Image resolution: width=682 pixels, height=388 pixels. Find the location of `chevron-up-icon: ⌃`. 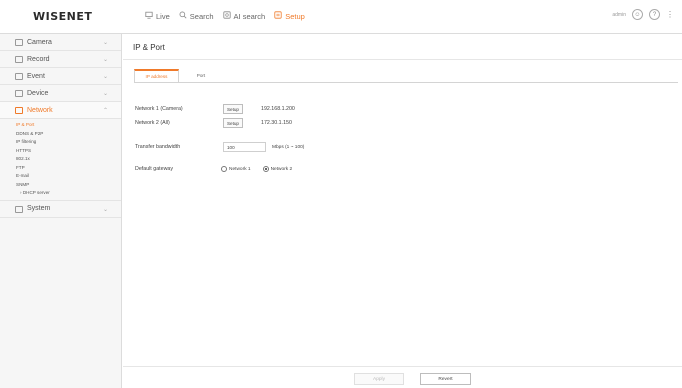

chevron-up-icon: ⌃ is located at coordinates (105, 111).